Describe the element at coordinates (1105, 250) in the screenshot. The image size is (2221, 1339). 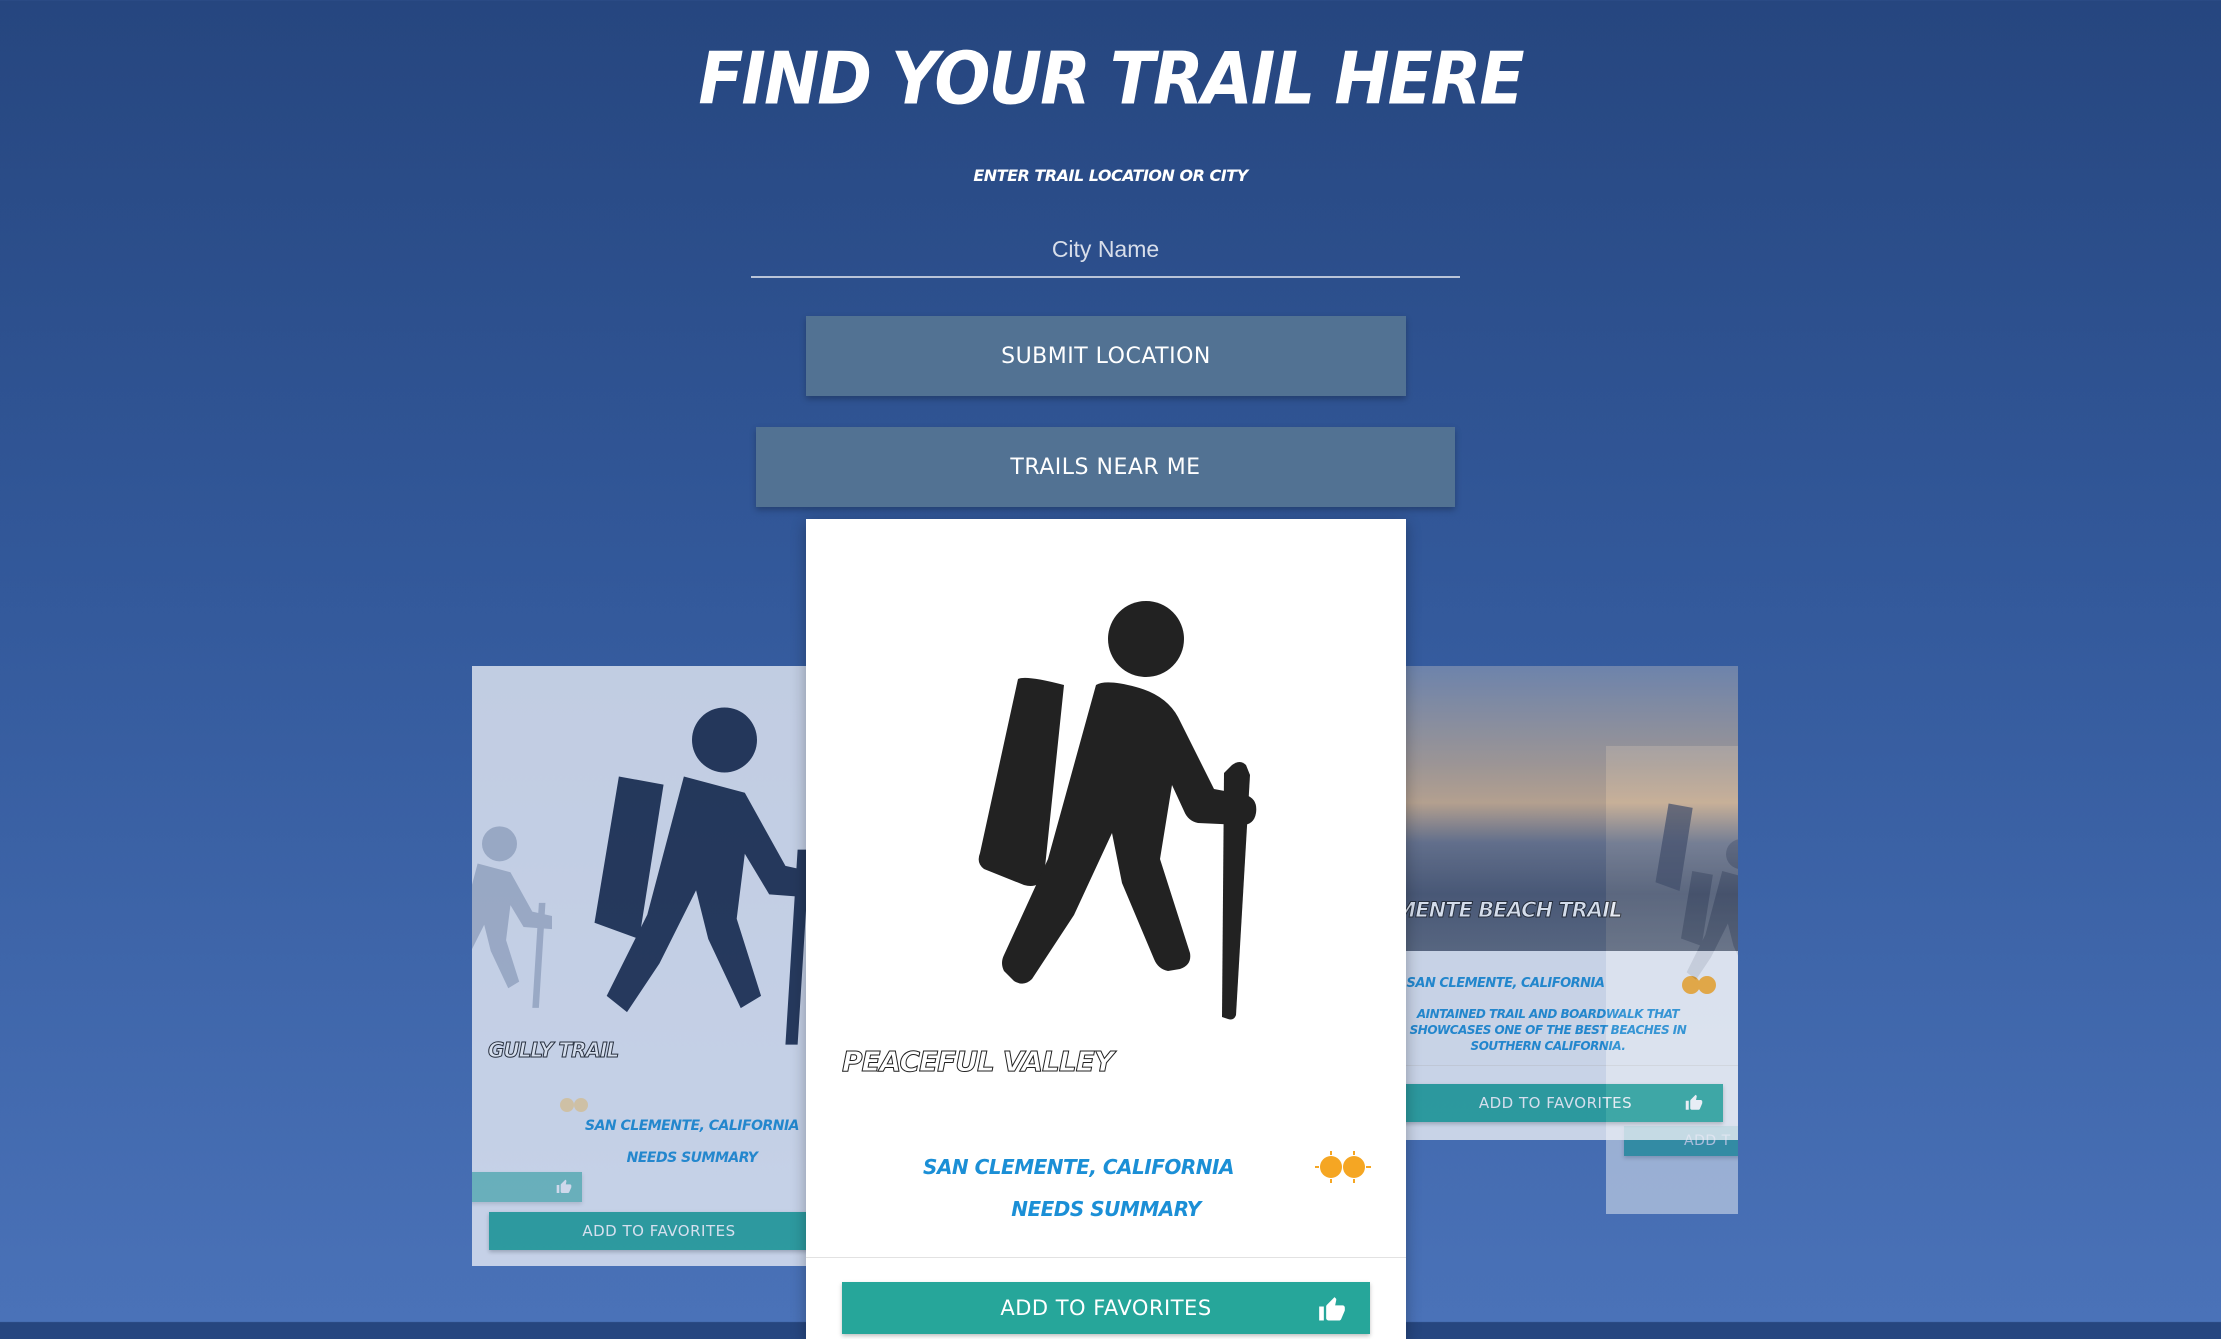
I see `city-search-input` at that location.